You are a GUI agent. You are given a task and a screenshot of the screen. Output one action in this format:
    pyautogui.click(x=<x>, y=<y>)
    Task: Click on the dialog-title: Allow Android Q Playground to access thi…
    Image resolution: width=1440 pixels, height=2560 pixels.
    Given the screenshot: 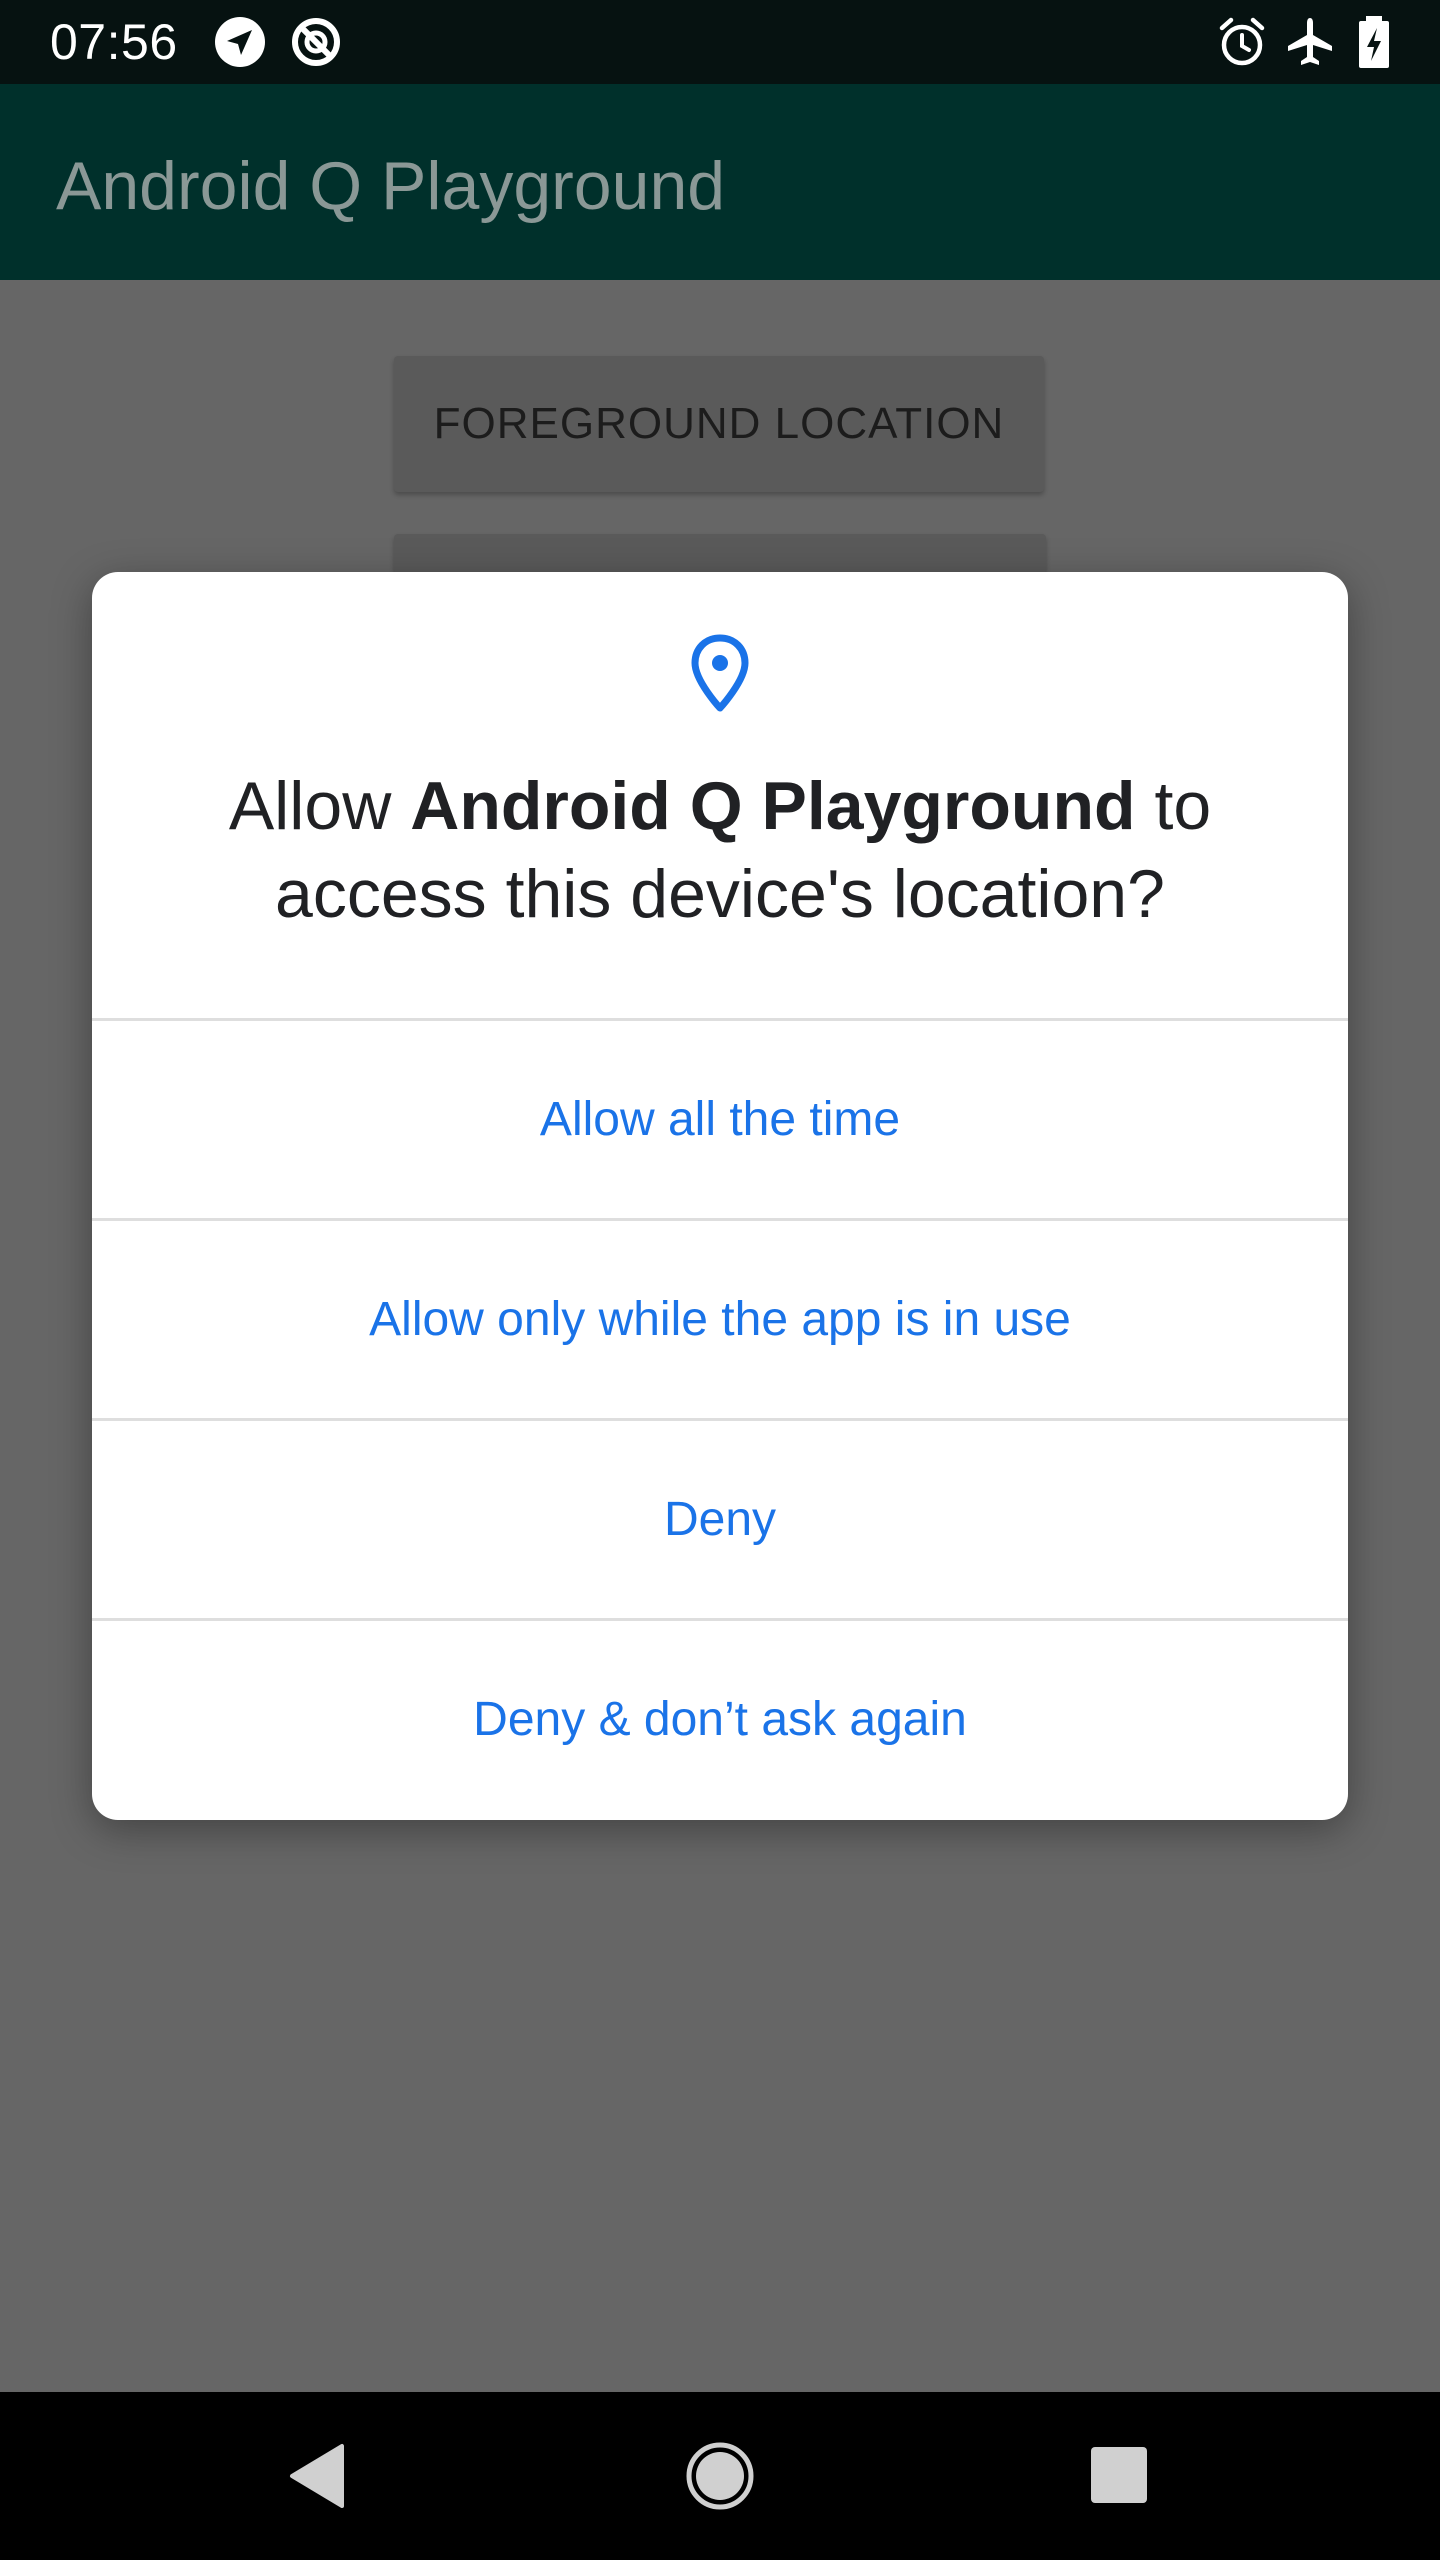 What is the action you would take?
    pyautogui.click(x=720, y=850)
    